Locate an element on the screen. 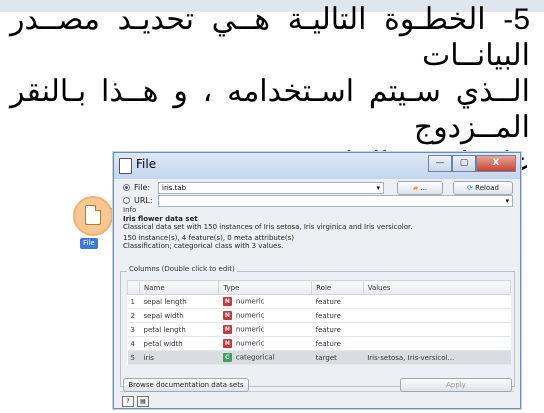  reload-icon: ⟳ is located at coordinates (470, 188).